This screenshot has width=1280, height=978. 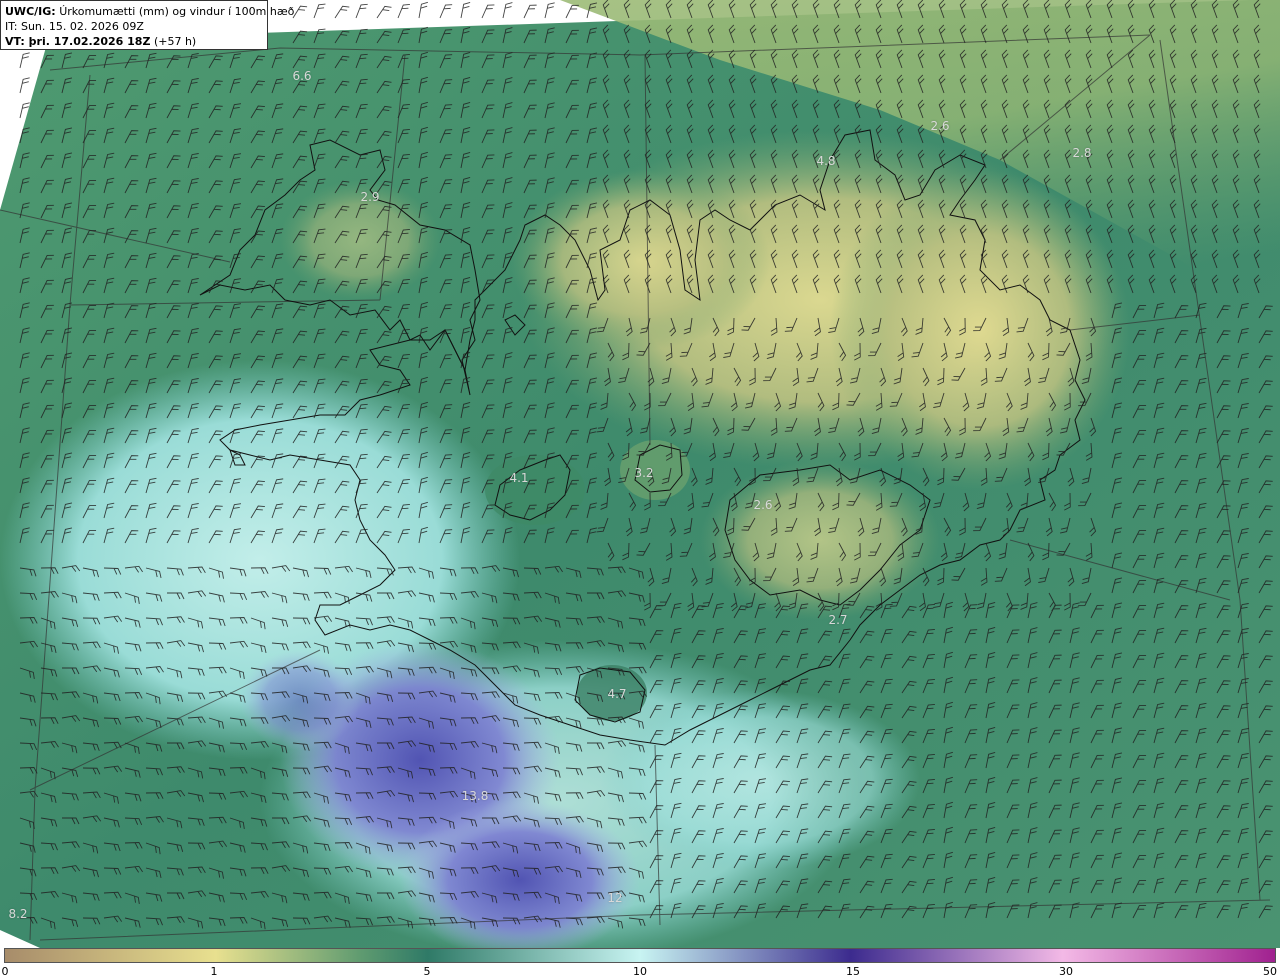 I want to click on colorbar-tick: 5, so click(x=427, y=971).